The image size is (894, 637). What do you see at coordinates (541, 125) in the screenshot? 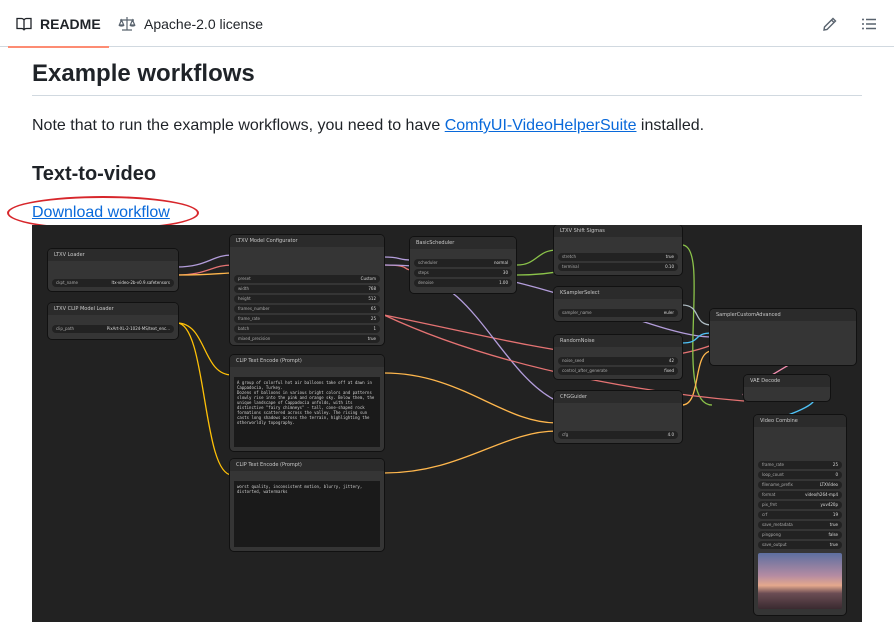
I see `videohelpersuite-link: ComfyUI-VideoHelperSuite` at bounding box center [541, 125].